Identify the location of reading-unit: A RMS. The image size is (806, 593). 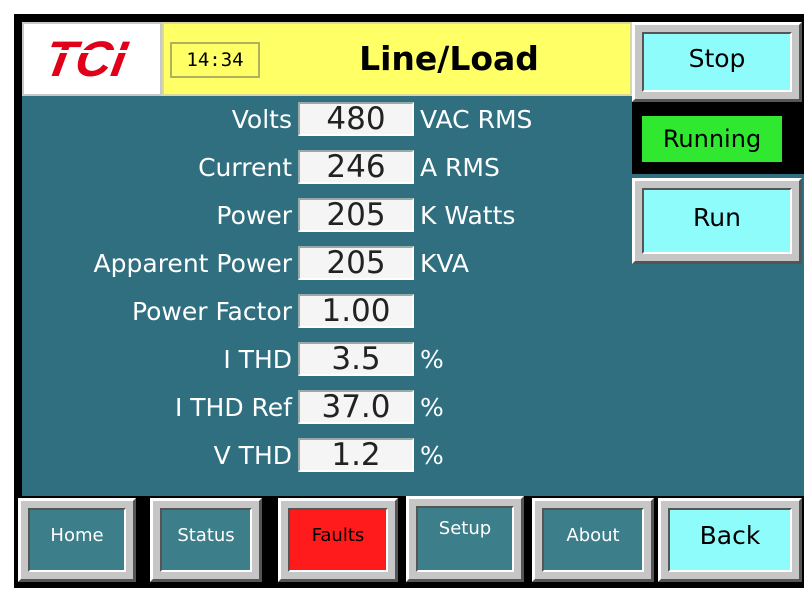
(460, 167).